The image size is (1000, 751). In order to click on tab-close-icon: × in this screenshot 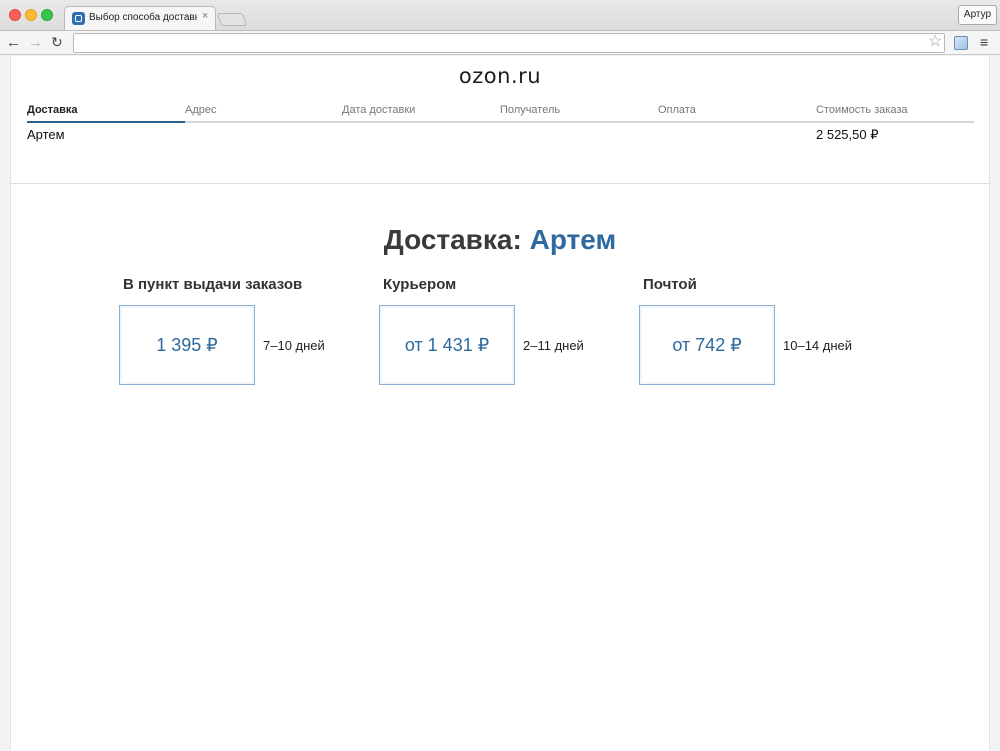, I will do `click(205, 16)`.